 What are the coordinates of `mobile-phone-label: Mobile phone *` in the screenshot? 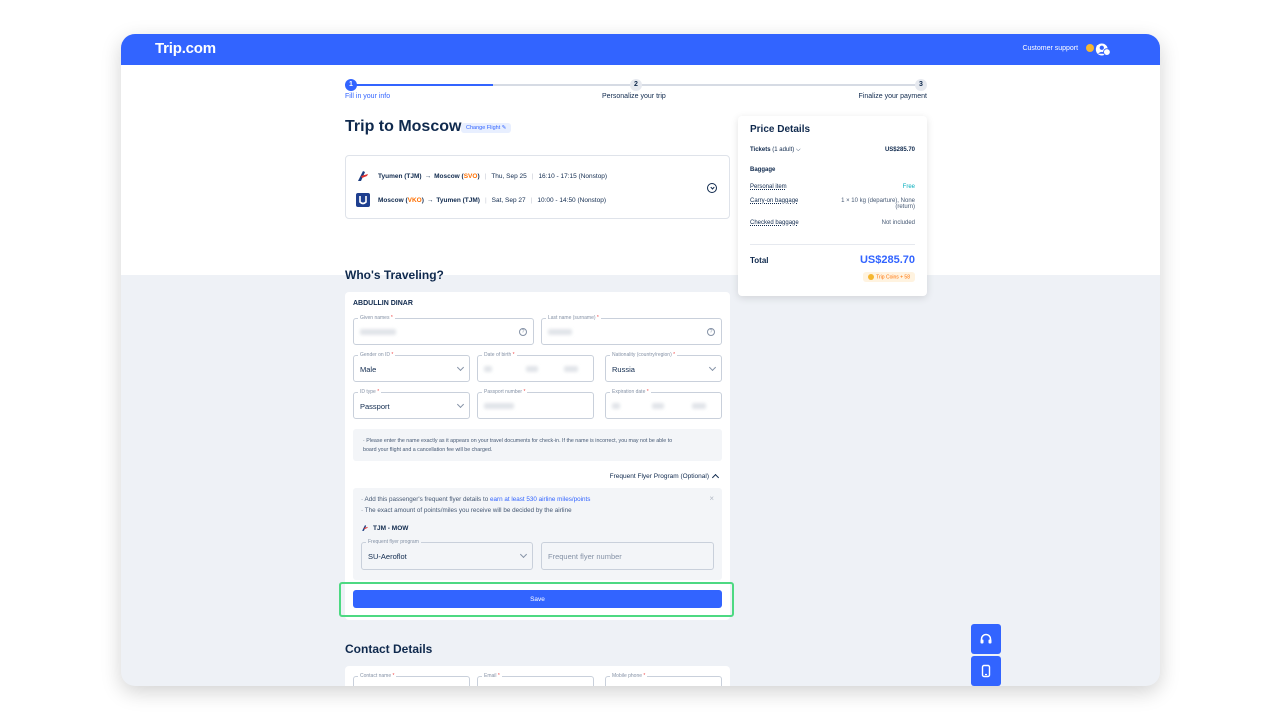 It's located at (629, 676).